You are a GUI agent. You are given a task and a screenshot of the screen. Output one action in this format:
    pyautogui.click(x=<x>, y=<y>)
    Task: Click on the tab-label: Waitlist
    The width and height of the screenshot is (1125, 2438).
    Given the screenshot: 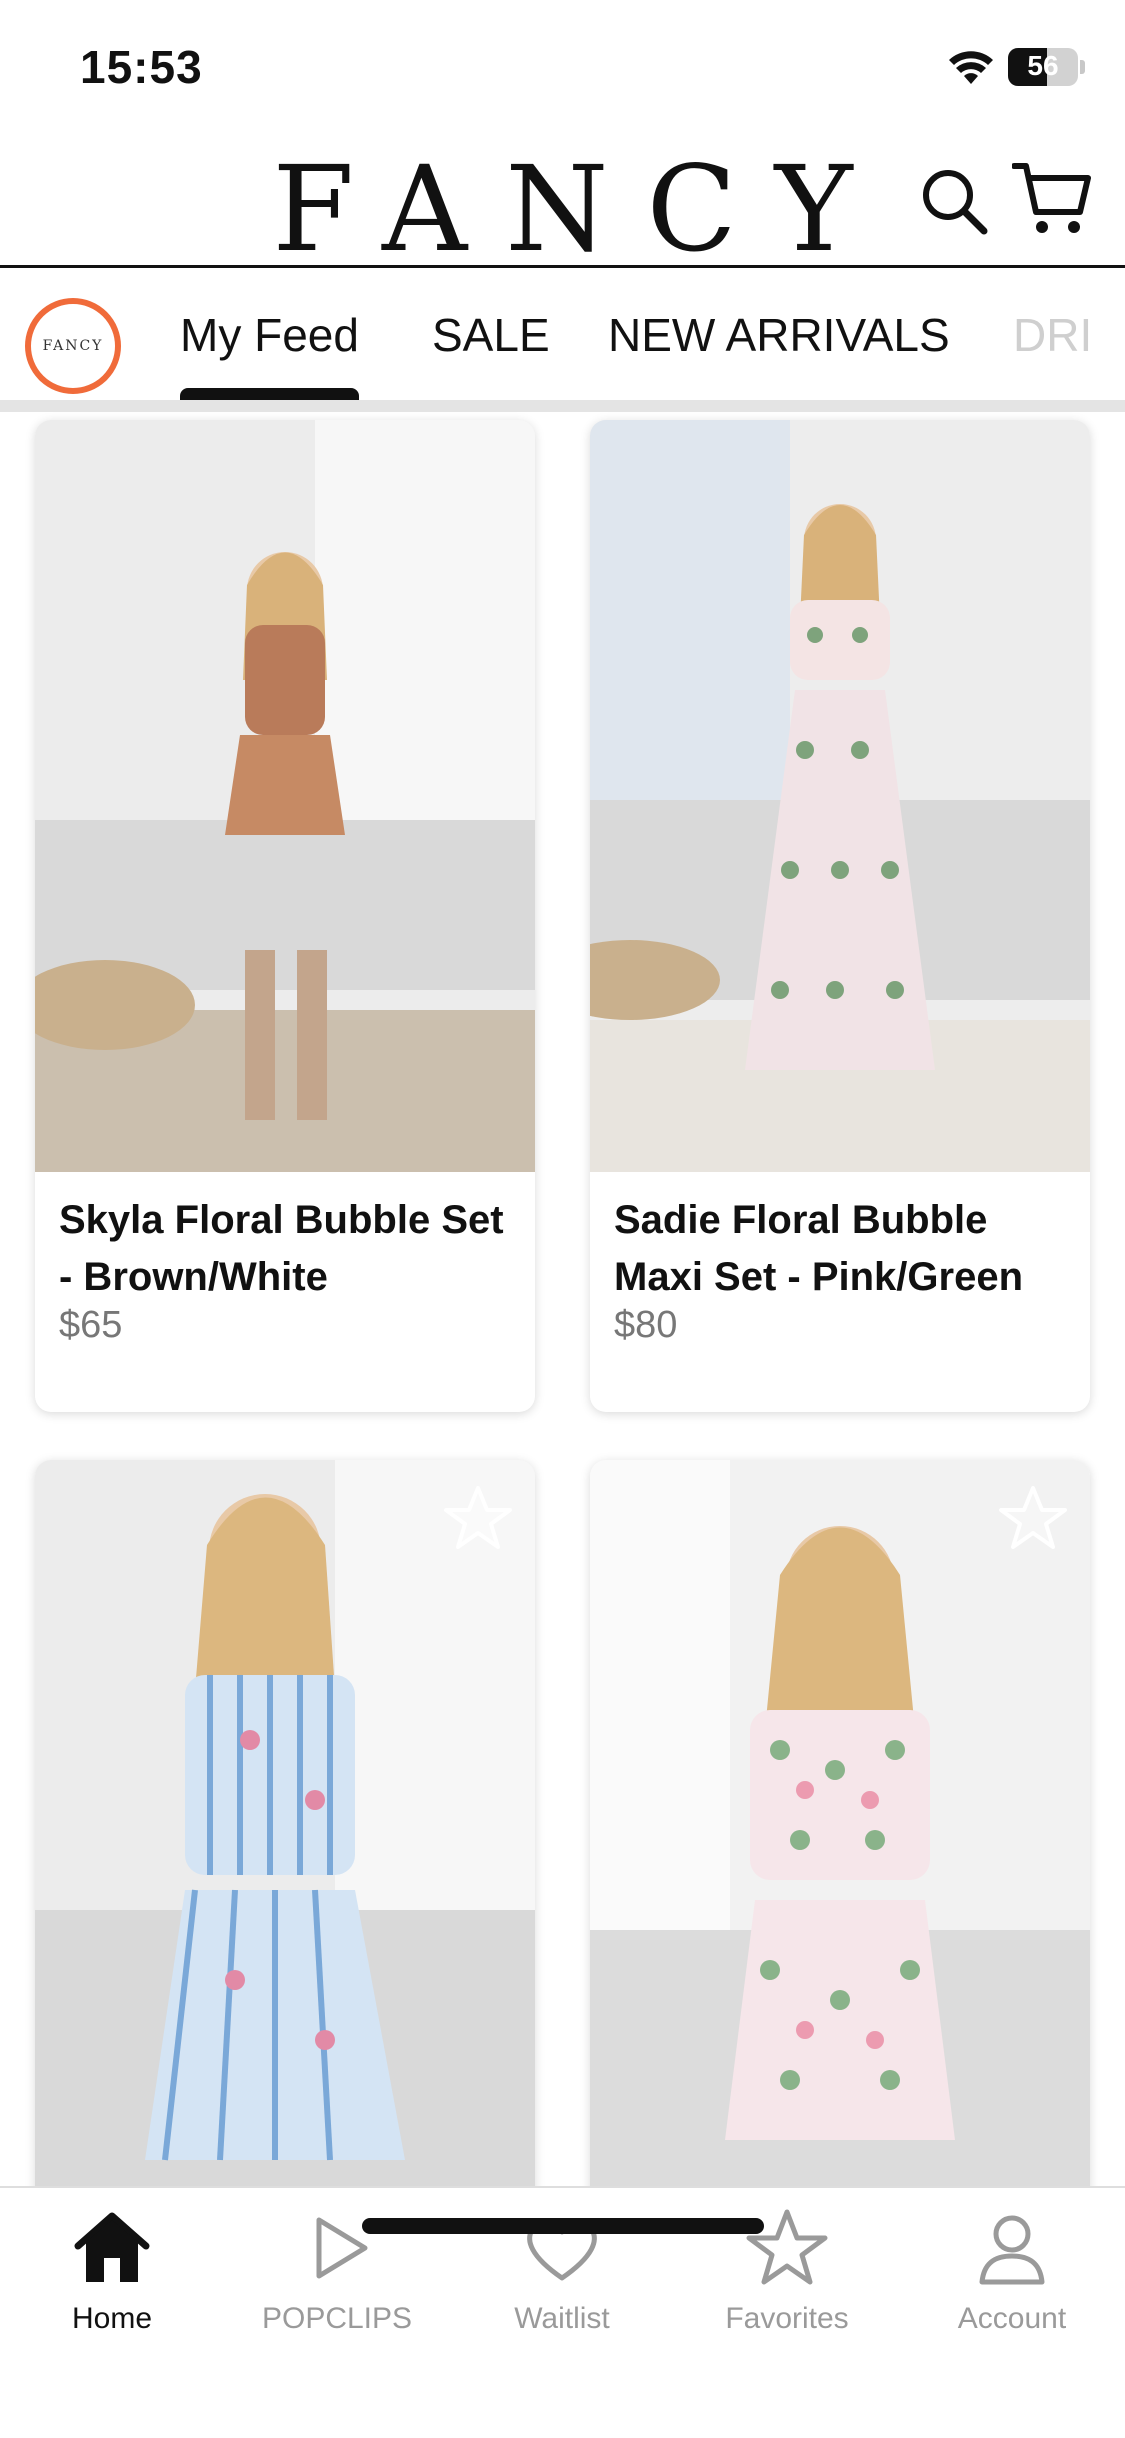 What is the action you would take?
    pyautogui.click(x=562, y=2318)
    